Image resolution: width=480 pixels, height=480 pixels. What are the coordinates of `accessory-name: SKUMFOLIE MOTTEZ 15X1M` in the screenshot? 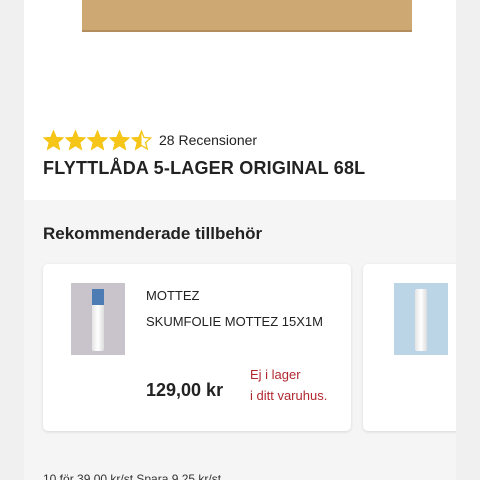 It's located at (234, 321).